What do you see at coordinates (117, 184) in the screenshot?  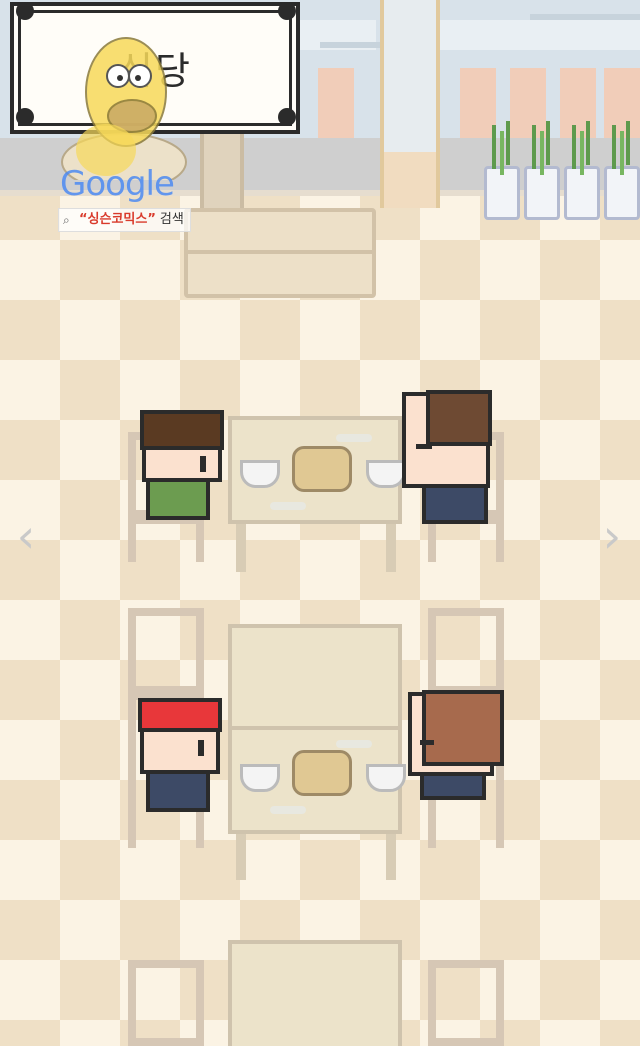 I see `google-logo-watermark: Google` at bounding box center [117, 184].